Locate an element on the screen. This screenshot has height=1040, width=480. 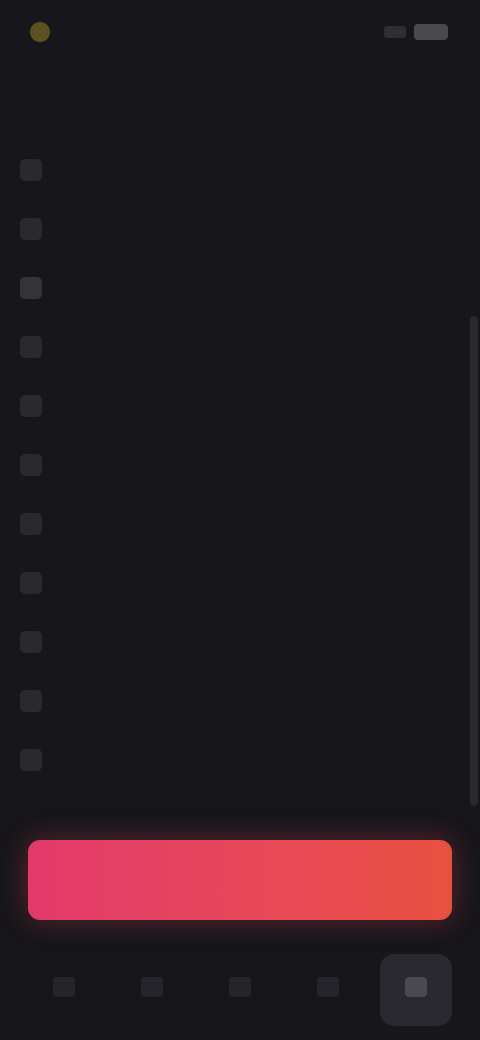
status-bar is located at coordinates (240, 32).